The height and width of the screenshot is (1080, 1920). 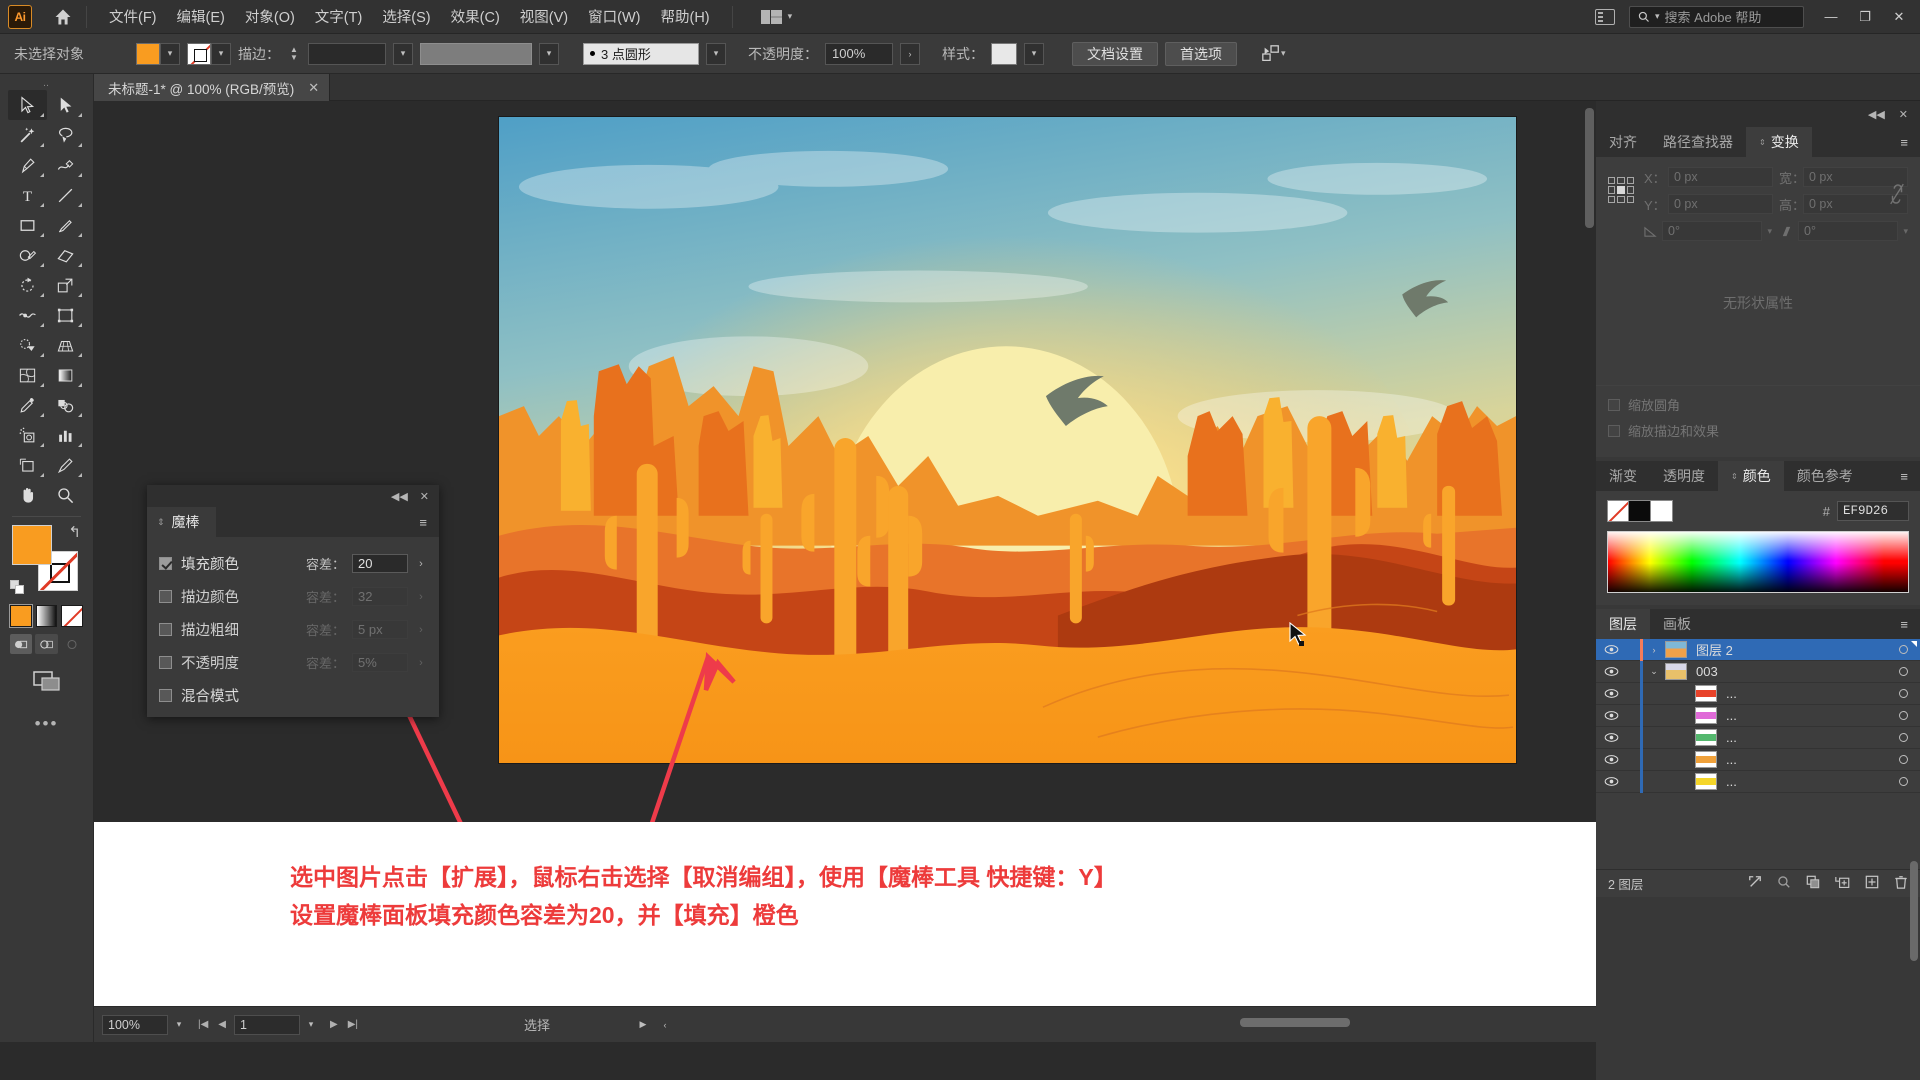 I want to click on tool-width, so click(x=27, y=315).